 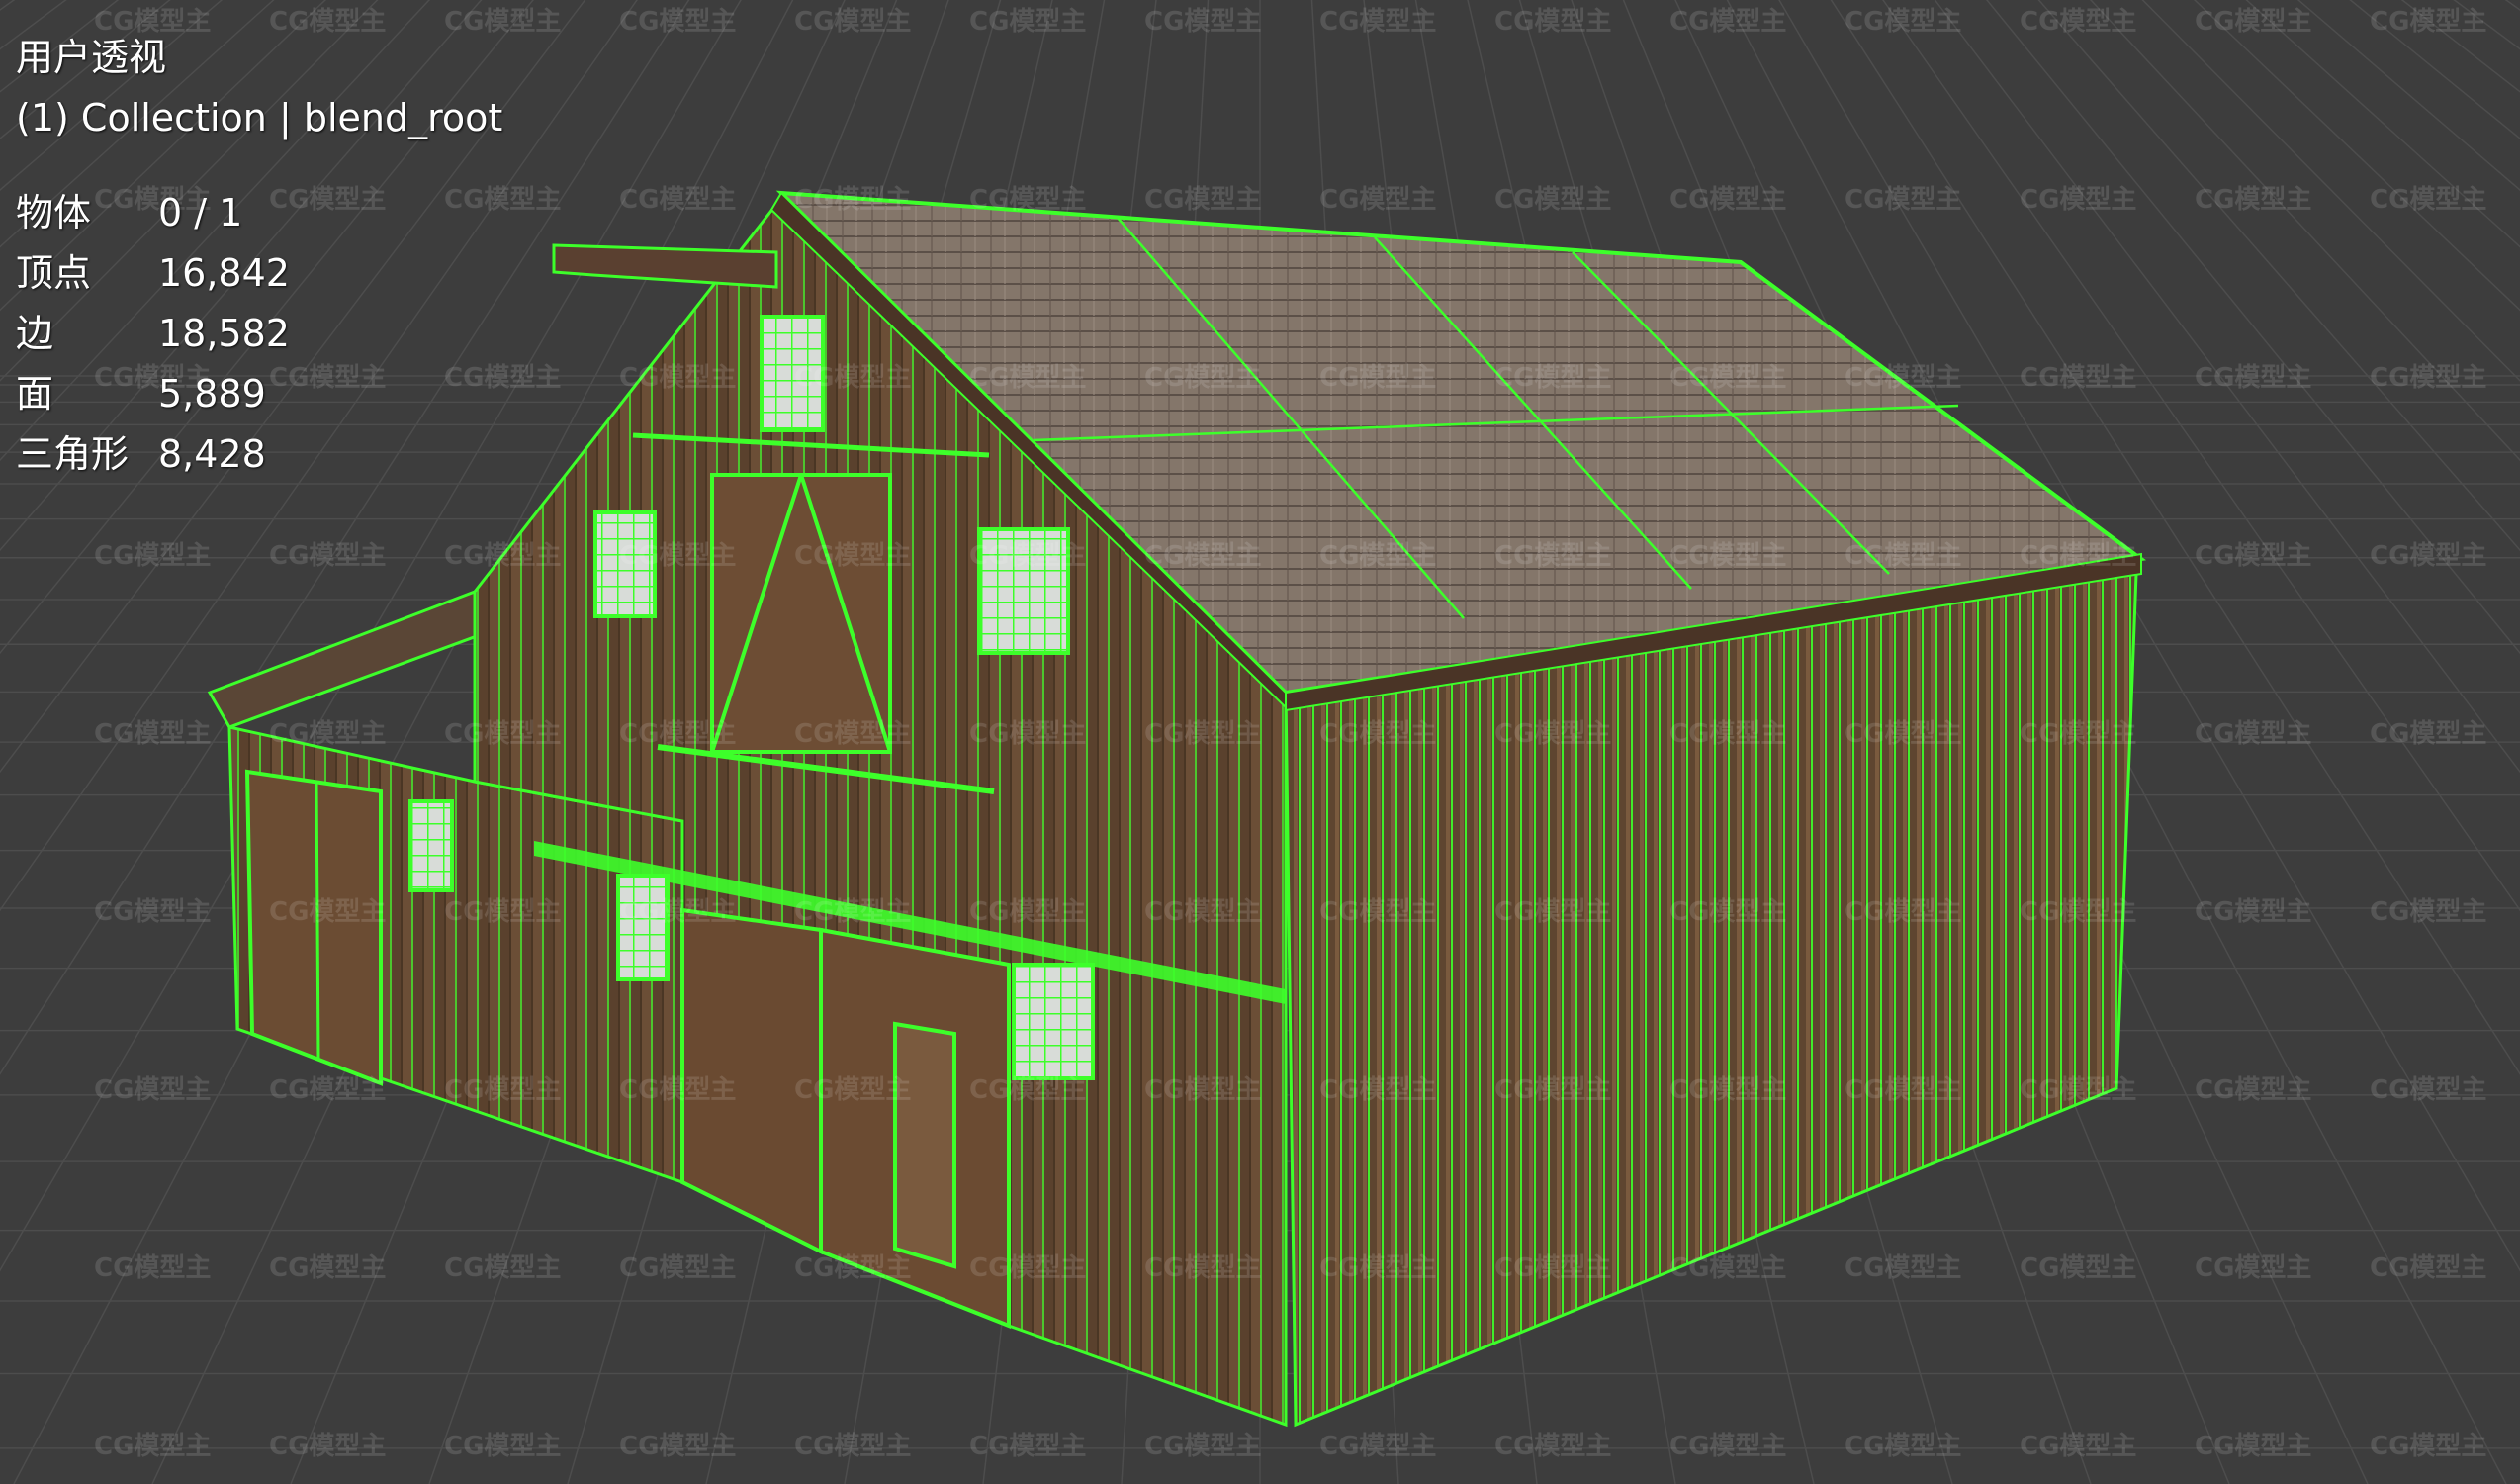 I want to click on stat-value: 8,428, so click(x=212, y=454).